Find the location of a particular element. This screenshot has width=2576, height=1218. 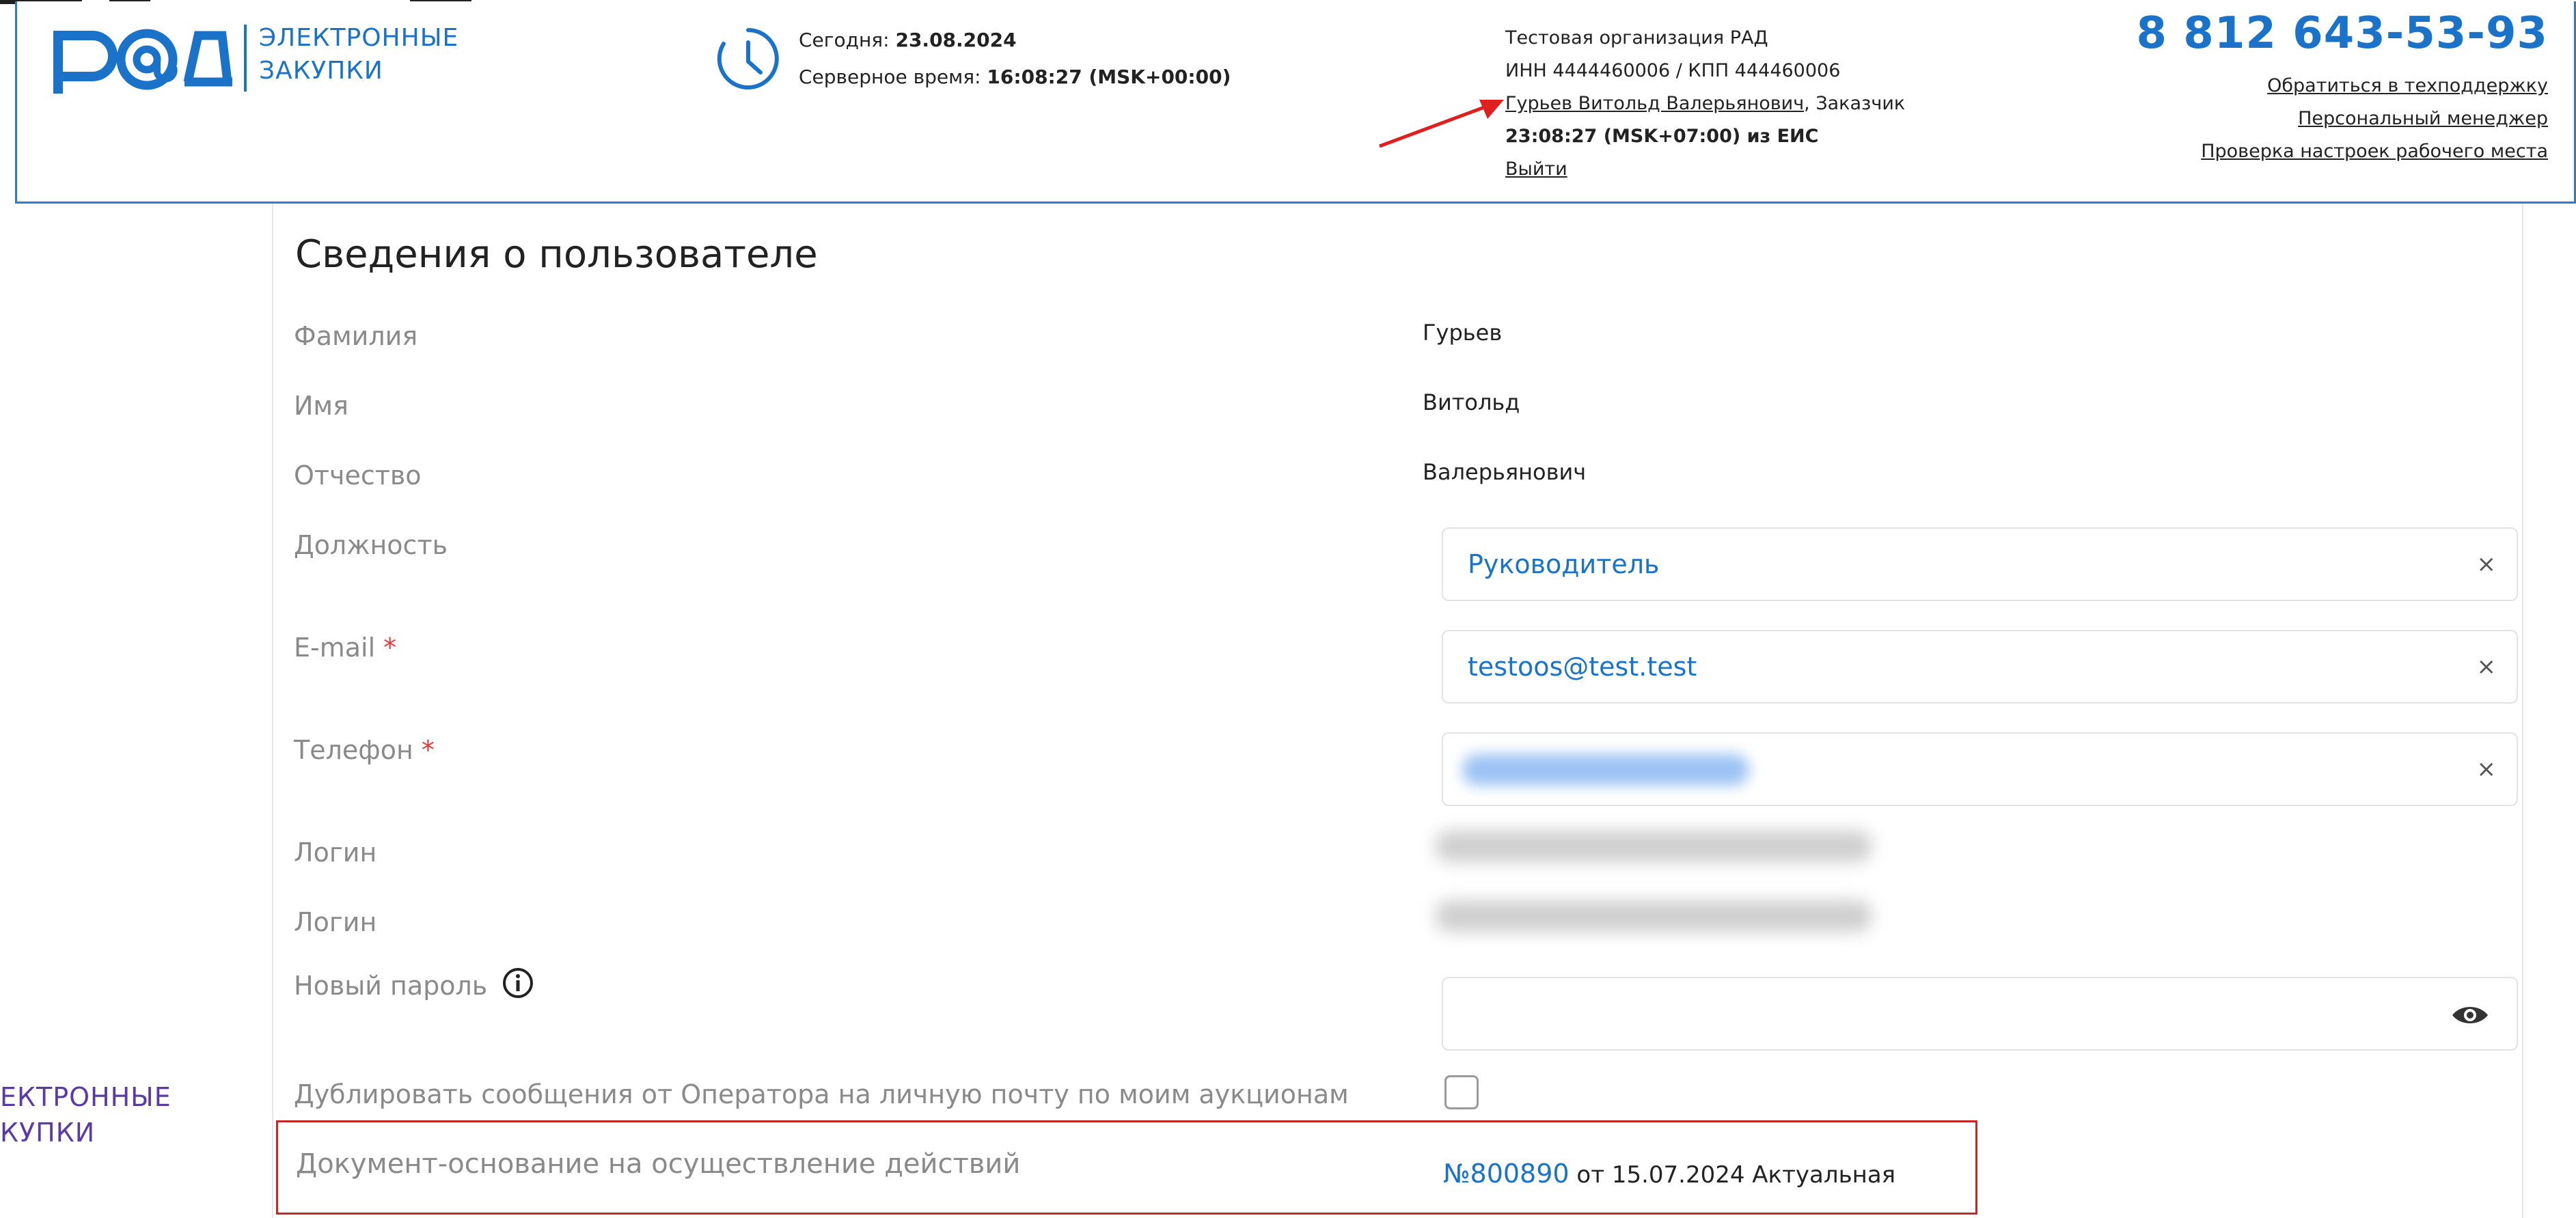

user-role: , Заказчик is located at coordinates (1855, 103).